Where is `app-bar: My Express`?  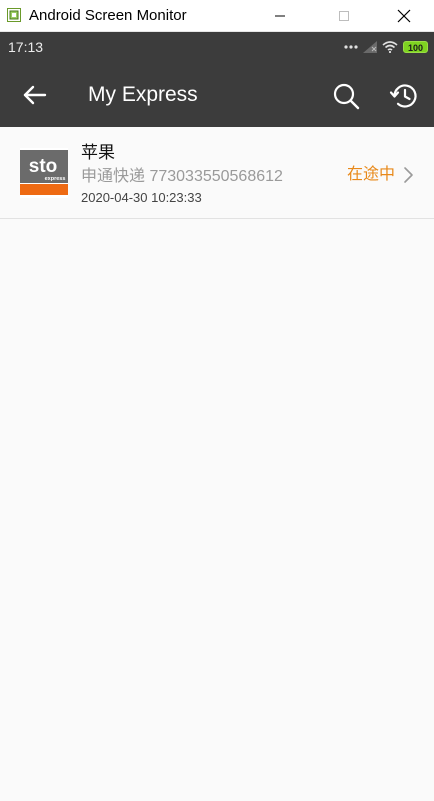 app-bar: My Express is located at coordinates (217, 94).